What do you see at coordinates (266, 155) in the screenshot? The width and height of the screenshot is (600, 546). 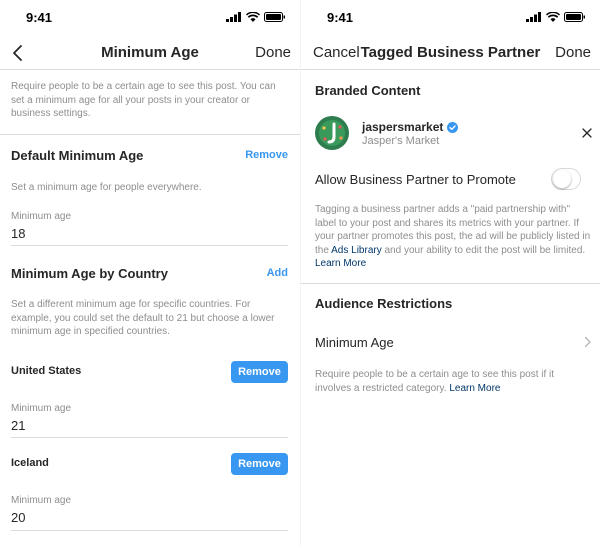 I see `default-remove-link: Remove` at bounding box center [266, 155].